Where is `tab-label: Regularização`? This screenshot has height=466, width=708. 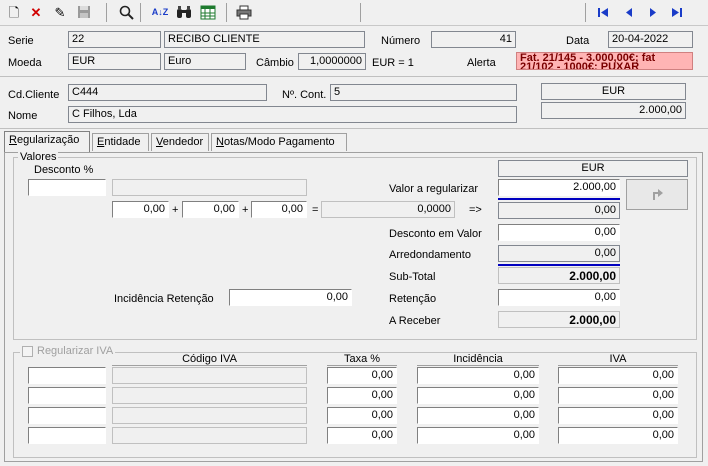 tab-label: Regularização is located at coordinates (44, 140).